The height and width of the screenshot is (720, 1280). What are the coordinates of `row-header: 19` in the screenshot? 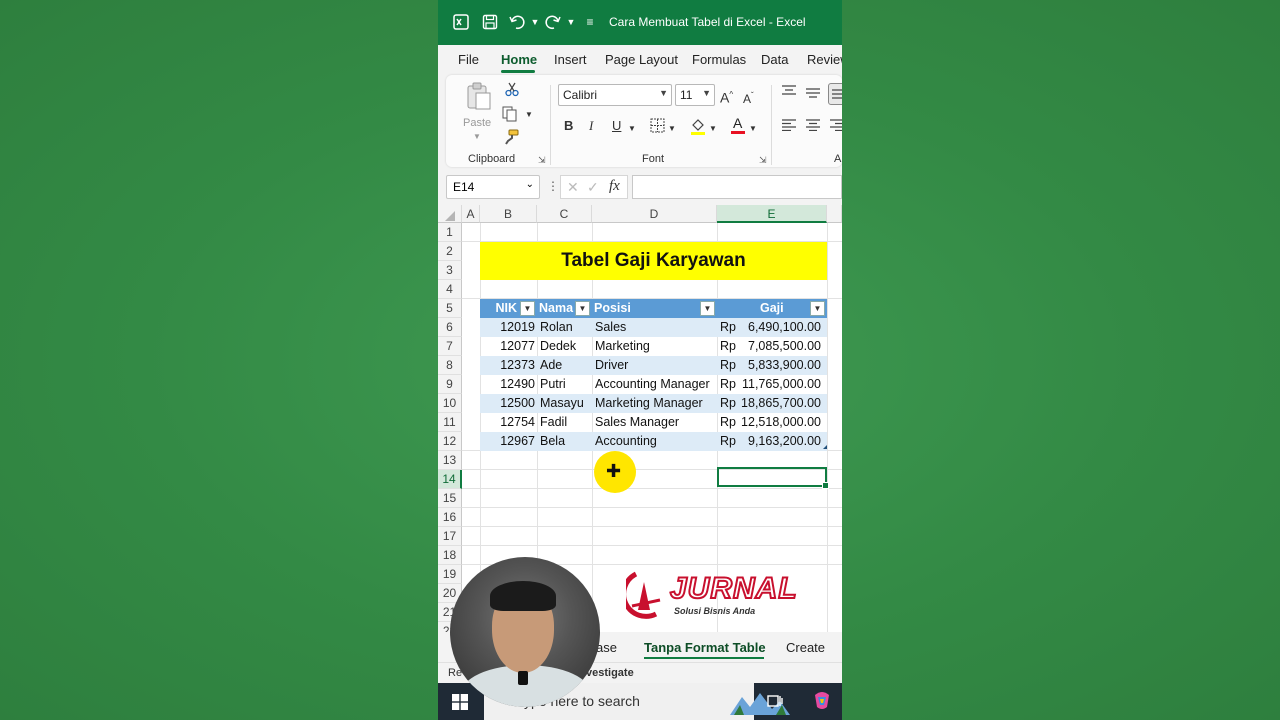 It's located at (450, 574).